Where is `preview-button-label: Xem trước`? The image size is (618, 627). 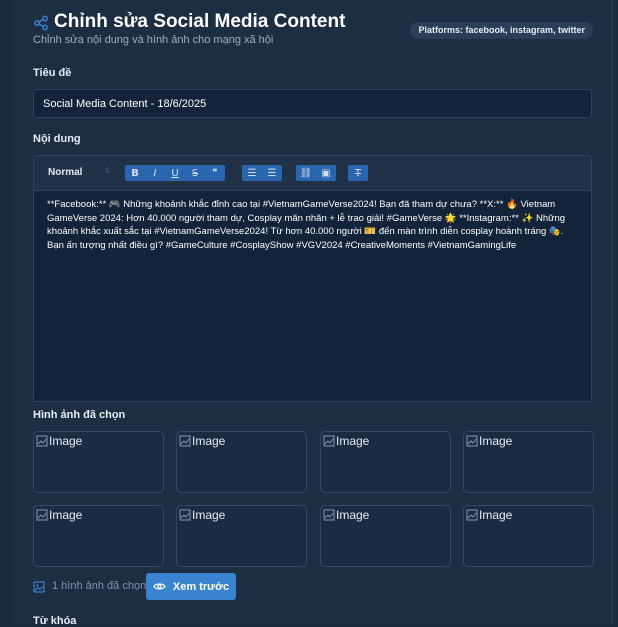 preview-button-label: Xem trước is located at coordinates (201, 586).